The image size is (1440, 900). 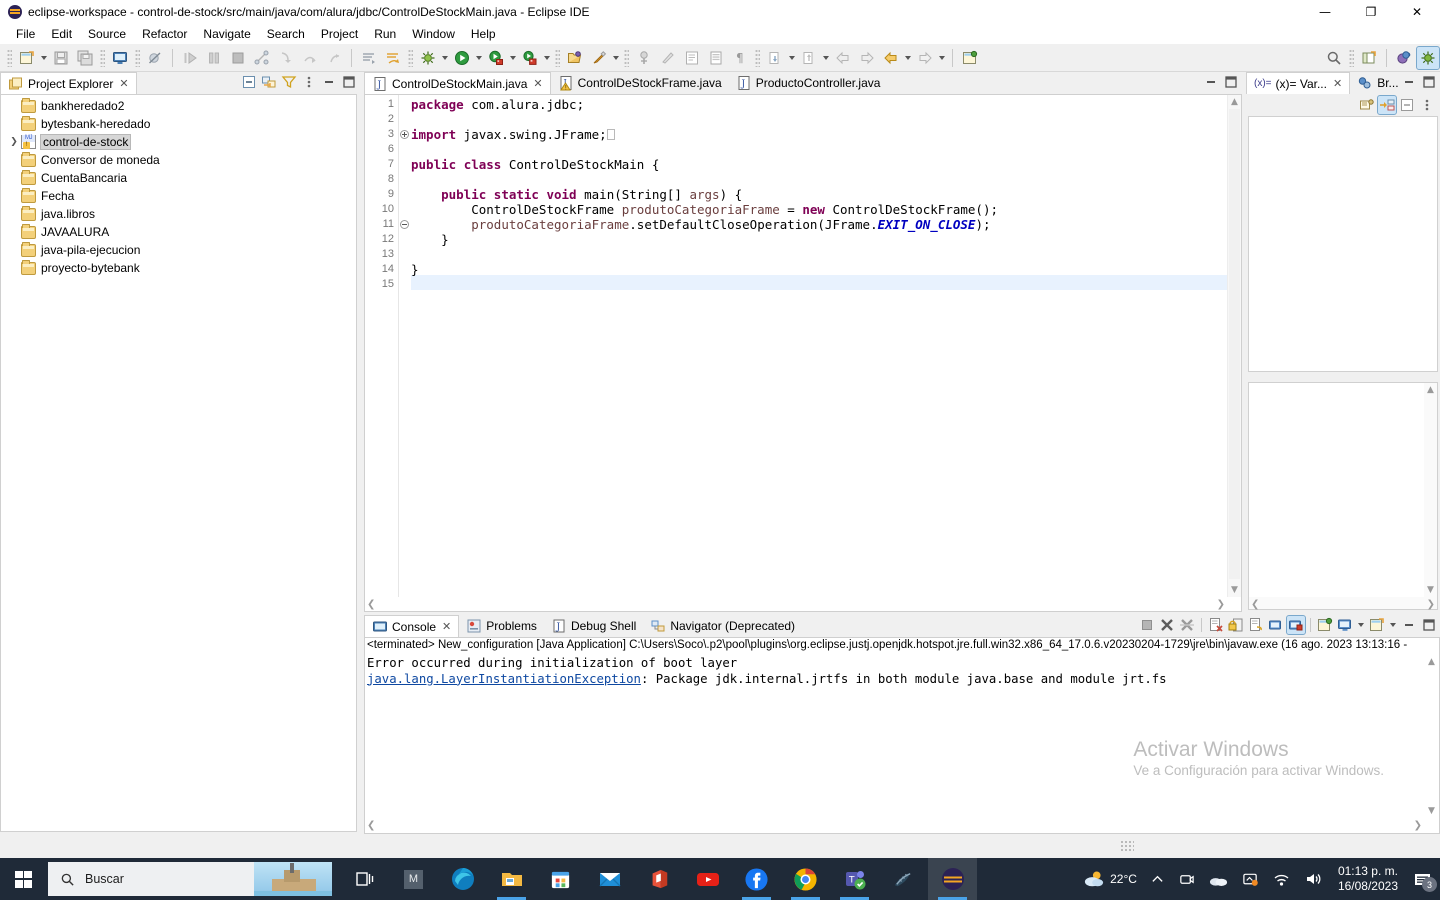 I want to click on tree-item-control-de-stock: ❯ control-de-stock, so click(x=178, y=142).